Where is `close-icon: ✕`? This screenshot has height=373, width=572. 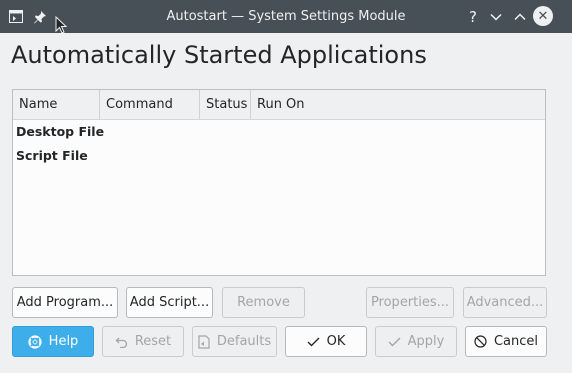 close-icon: ✕ is located at coordinates (543, 16).